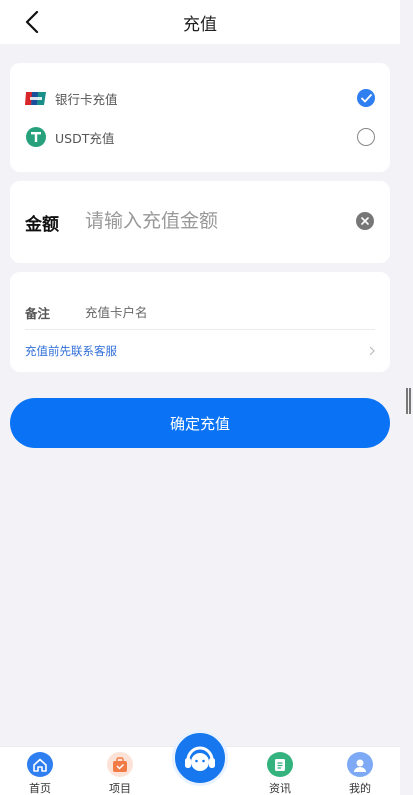 The image size is (413, 795). What do you see at coordinates (36, 98) in the screenshot?
I see `unionpay-icon` at bounding box center [36, 98].